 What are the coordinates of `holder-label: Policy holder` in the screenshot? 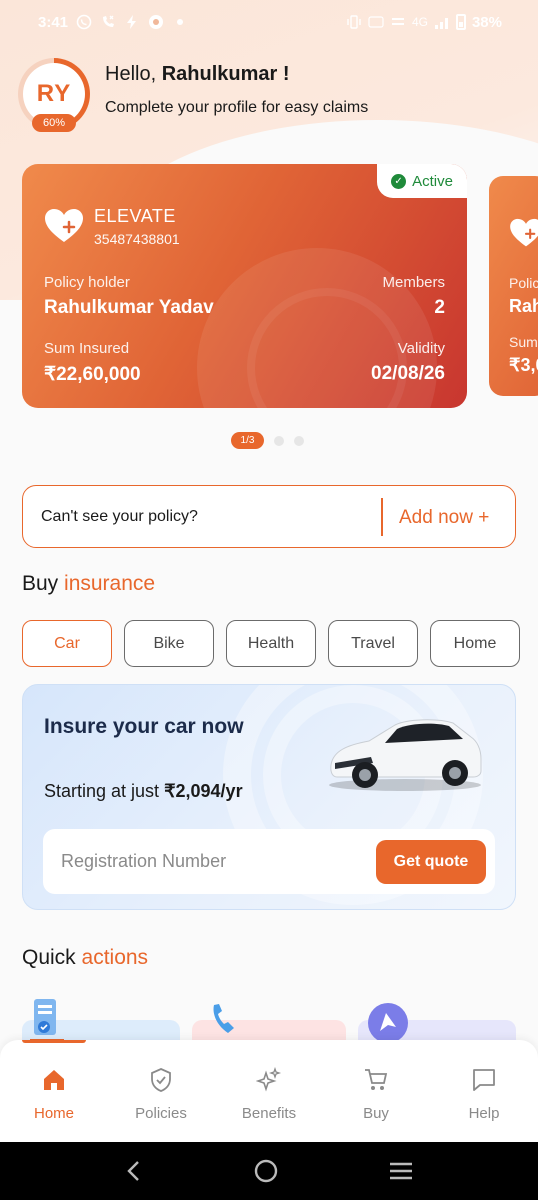 It's located at (87, 282).